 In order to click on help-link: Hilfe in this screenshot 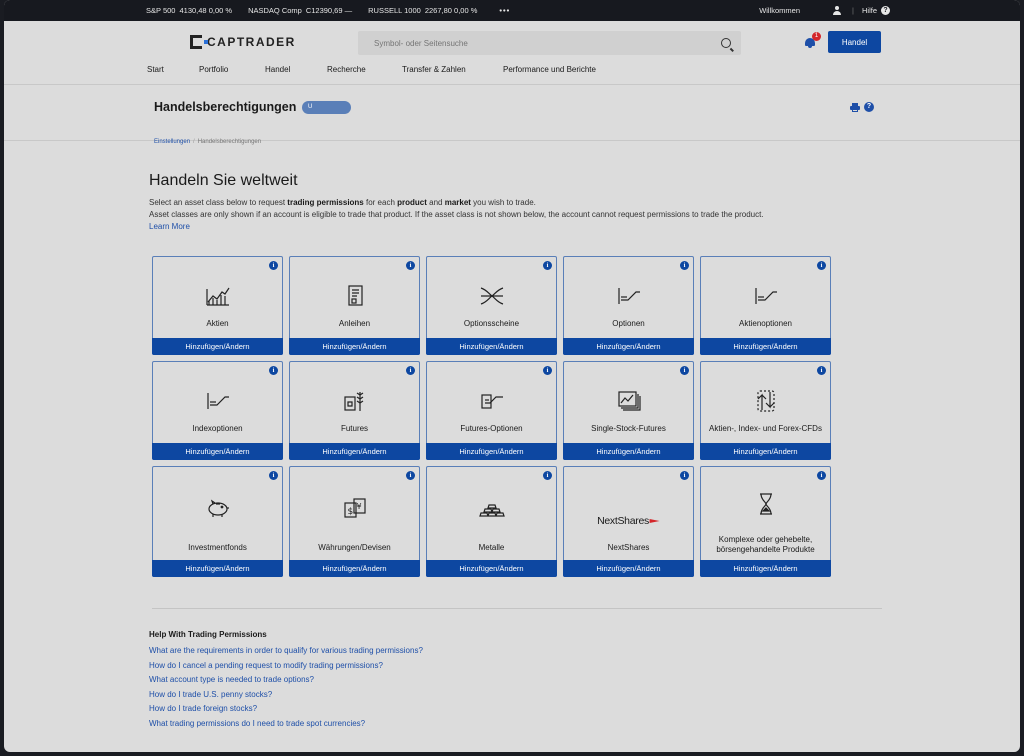, I will do `click(869, 10)`.